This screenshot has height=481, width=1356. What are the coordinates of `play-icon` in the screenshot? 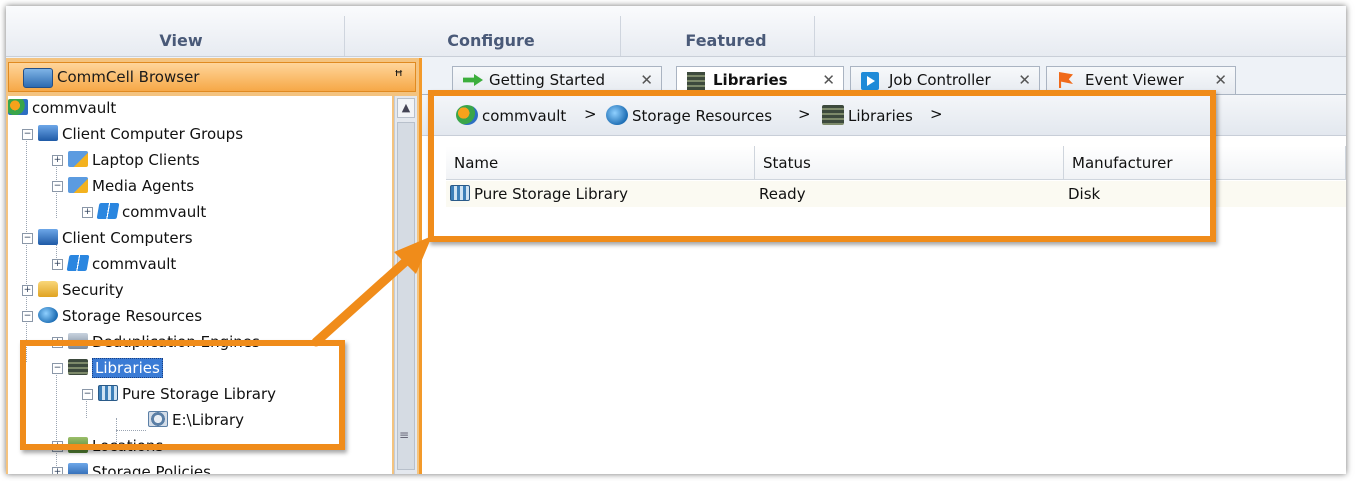 It's located at (870, 81).